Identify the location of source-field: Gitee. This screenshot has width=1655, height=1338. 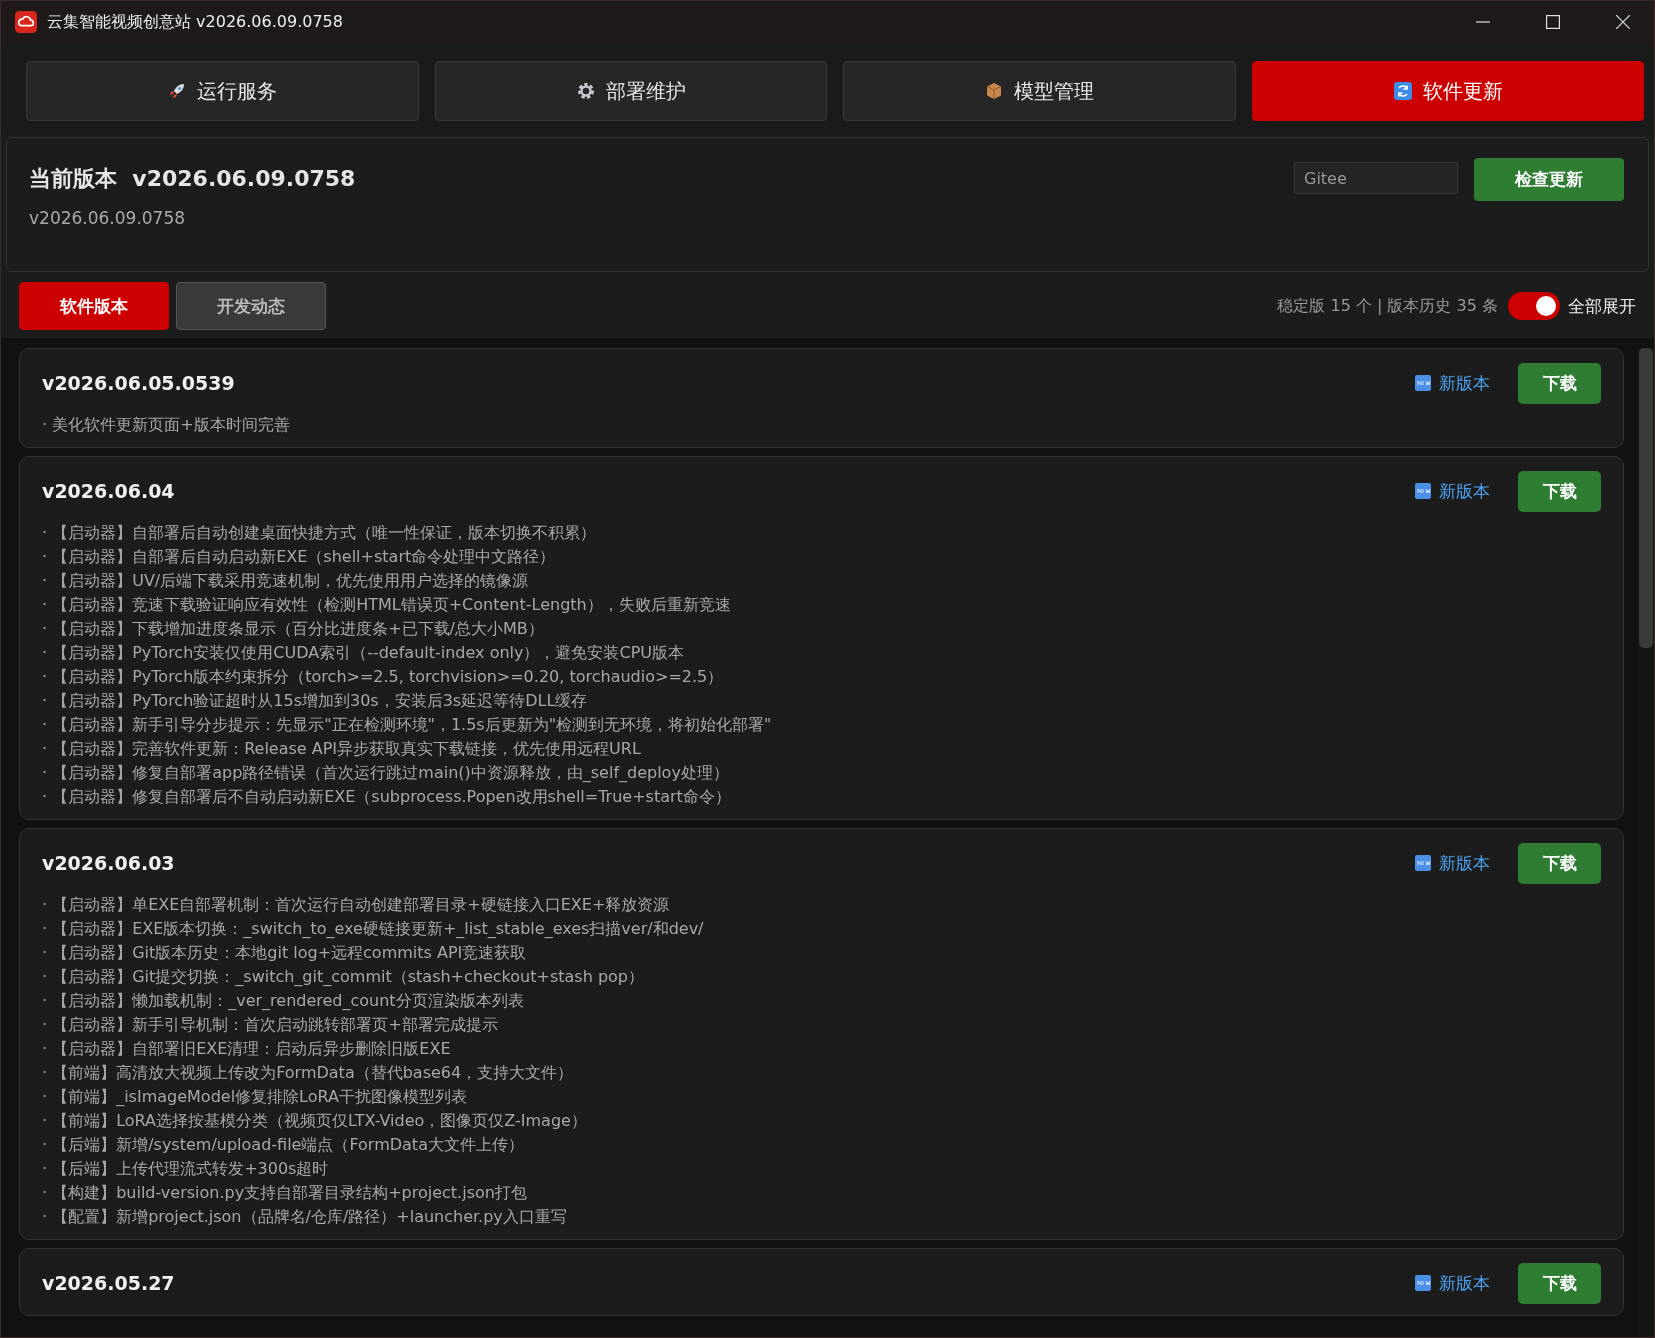
(1376, 178).